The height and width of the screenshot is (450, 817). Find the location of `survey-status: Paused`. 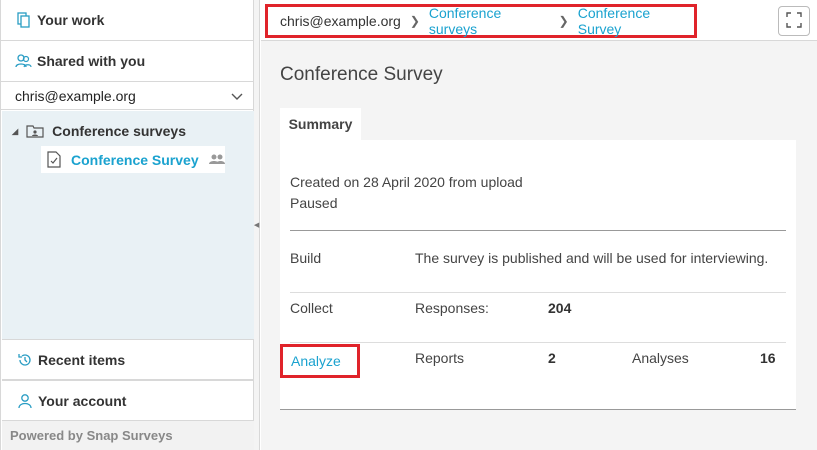

survey-status: Paused is located at coordinates (314, 203).